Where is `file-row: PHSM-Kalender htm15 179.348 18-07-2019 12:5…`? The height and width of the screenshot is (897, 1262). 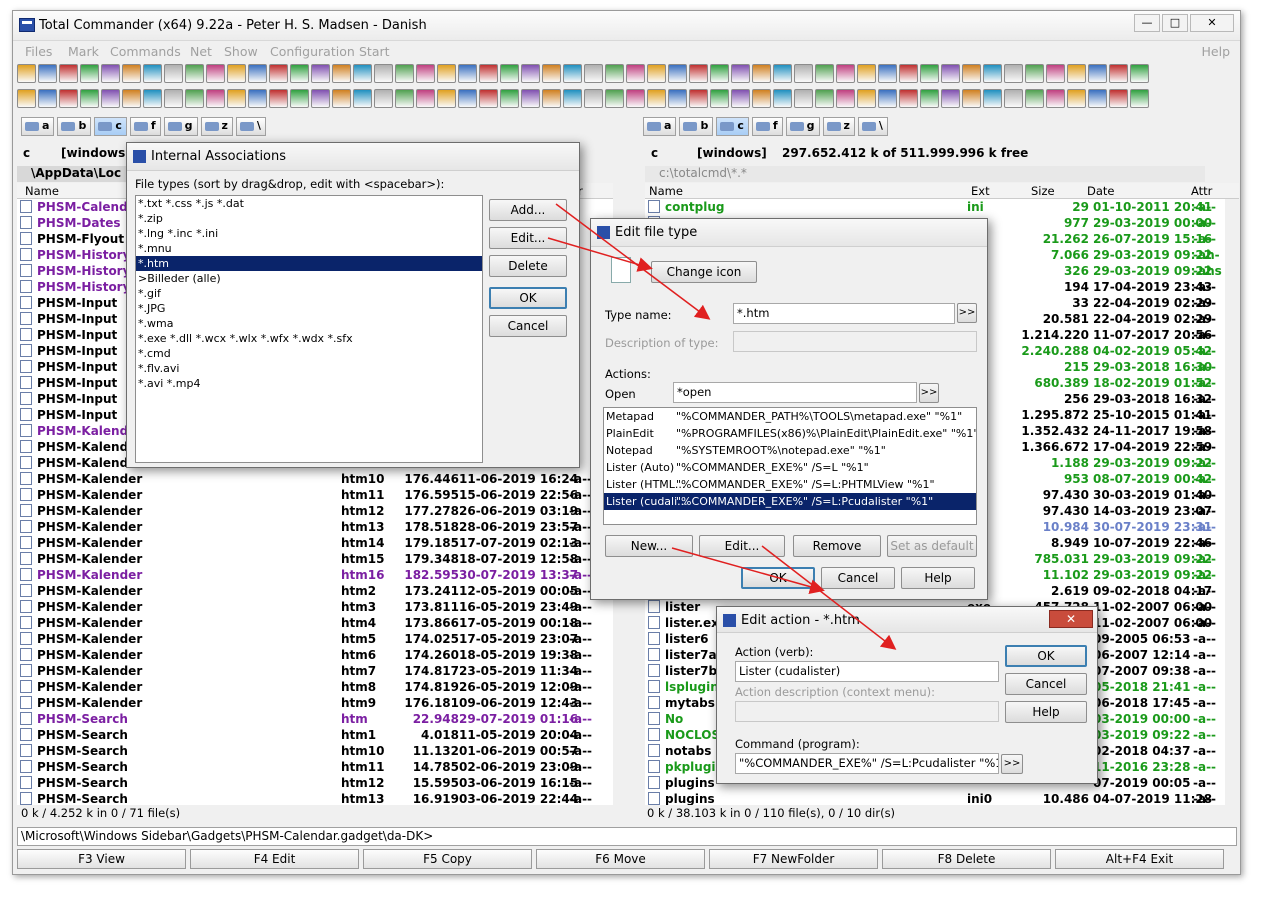
file-row: PHSM-Kalender htm15 179.348 18-07-2019 12:5… is located at coordinates (315, 559).